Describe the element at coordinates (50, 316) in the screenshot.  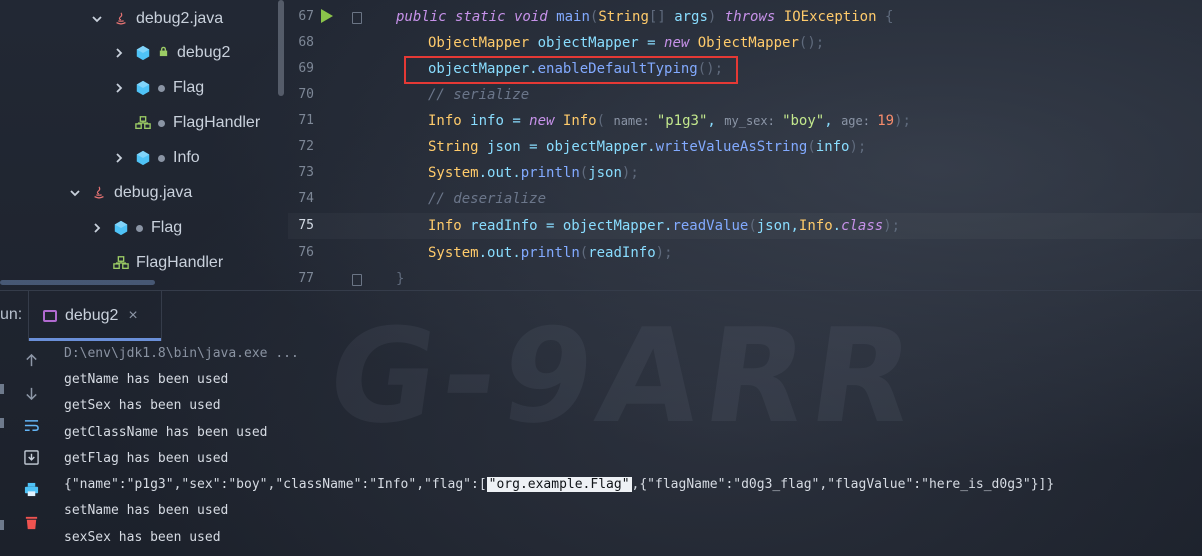
I see `run-config-icon` at that location.